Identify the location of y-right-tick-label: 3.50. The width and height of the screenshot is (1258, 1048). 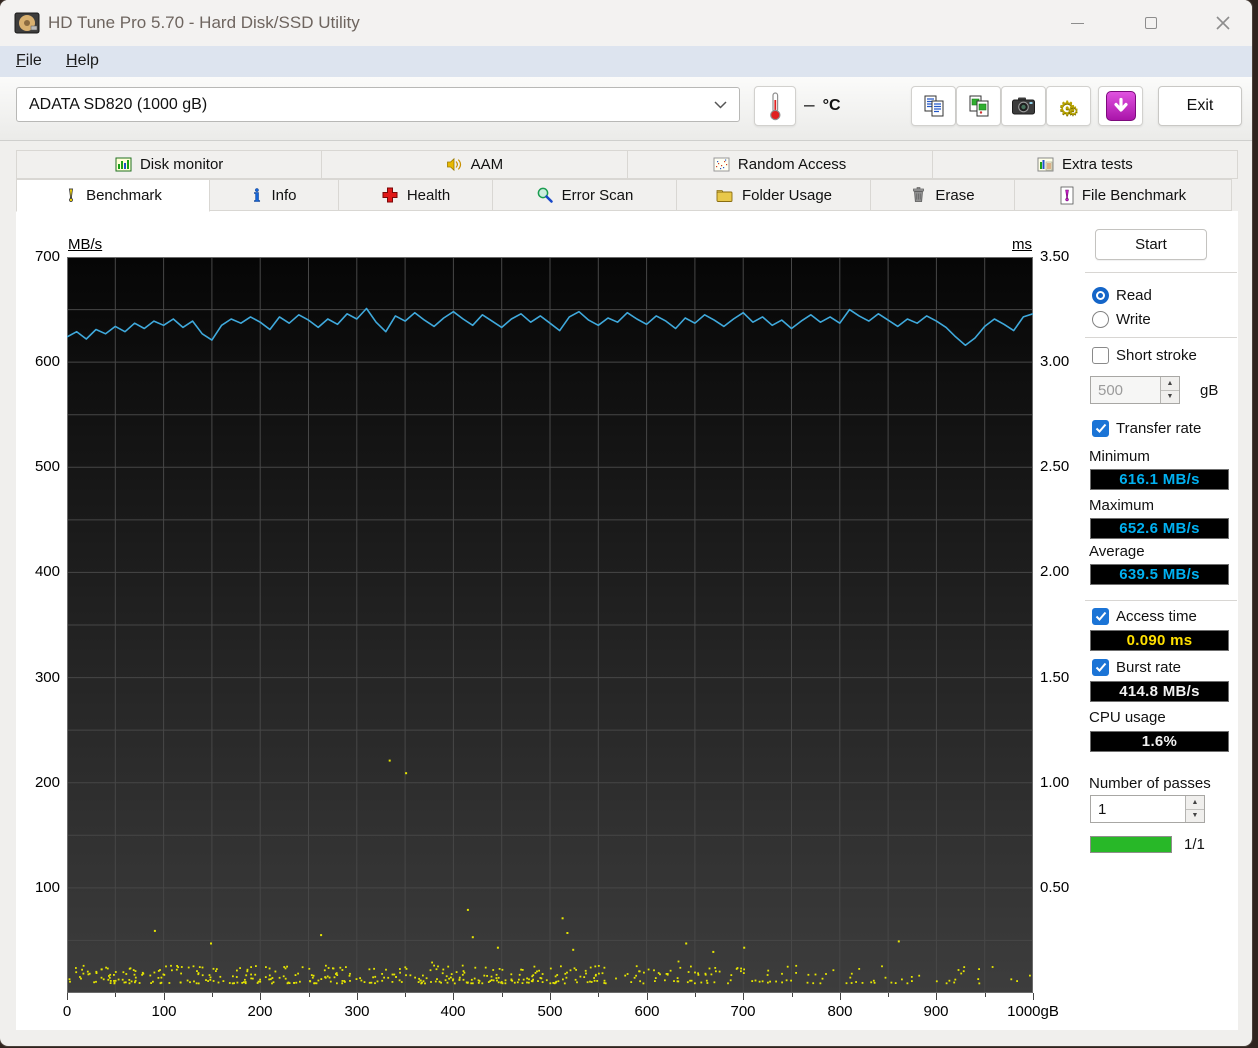
(1055, 256).